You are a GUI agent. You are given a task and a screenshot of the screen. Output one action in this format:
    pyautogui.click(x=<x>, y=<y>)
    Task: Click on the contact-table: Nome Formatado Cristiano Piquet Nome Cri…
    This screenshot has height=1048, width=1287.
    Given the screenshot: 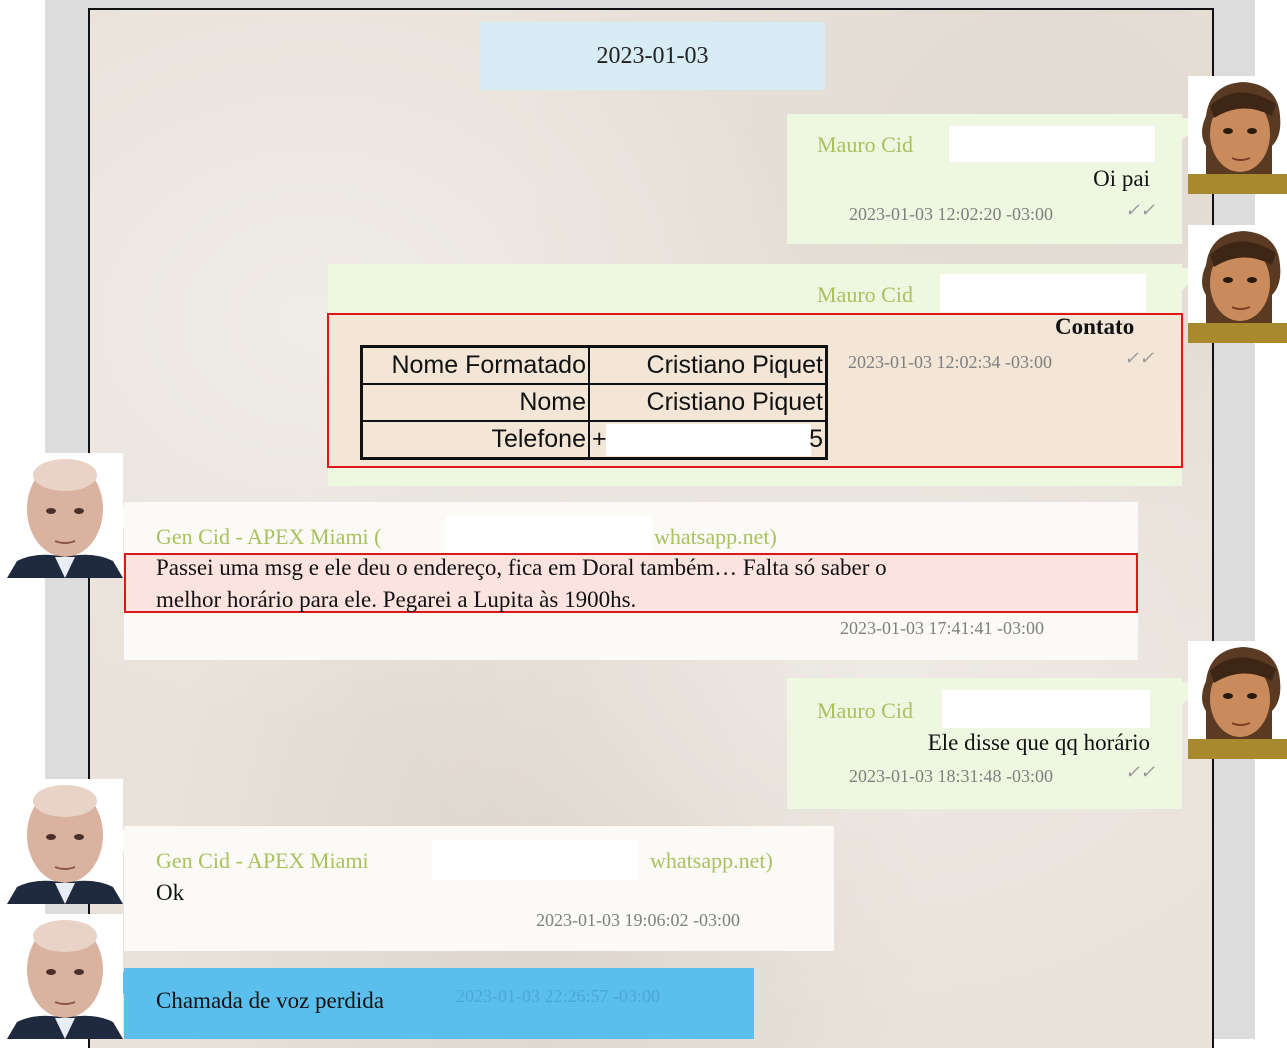 What is the action you would take?
    pyautogui.click(x=594, y=402)
    